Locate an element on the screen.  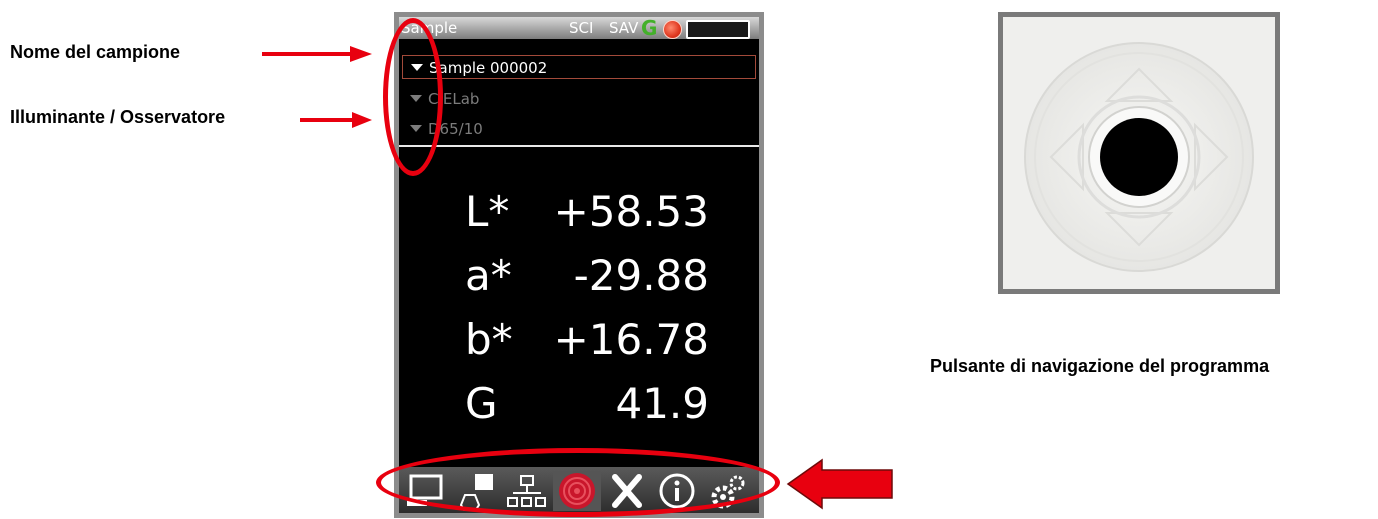
reading-label: G is located at coordinates (481, 403).